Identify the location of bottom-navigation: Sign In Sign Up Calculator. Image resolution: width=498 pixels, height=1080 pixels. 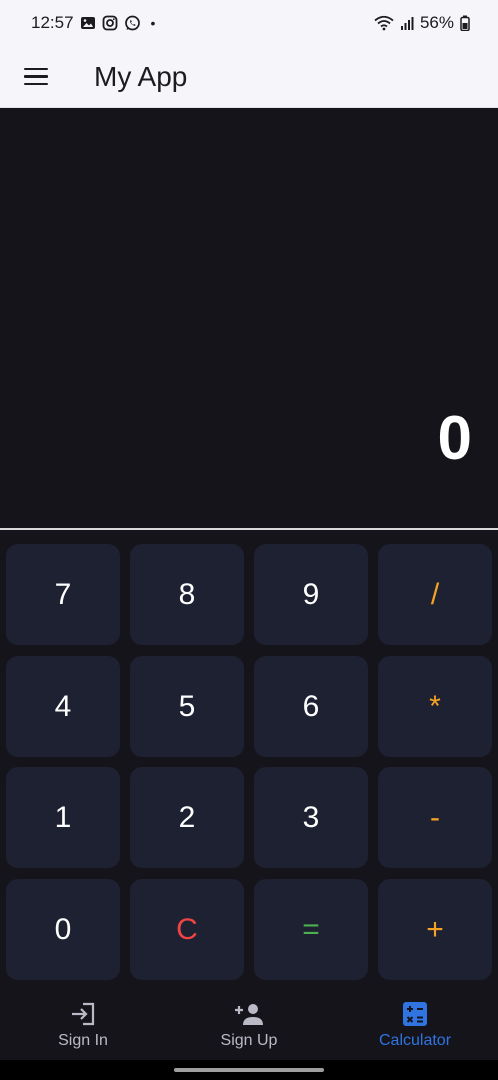
(249, 1025).